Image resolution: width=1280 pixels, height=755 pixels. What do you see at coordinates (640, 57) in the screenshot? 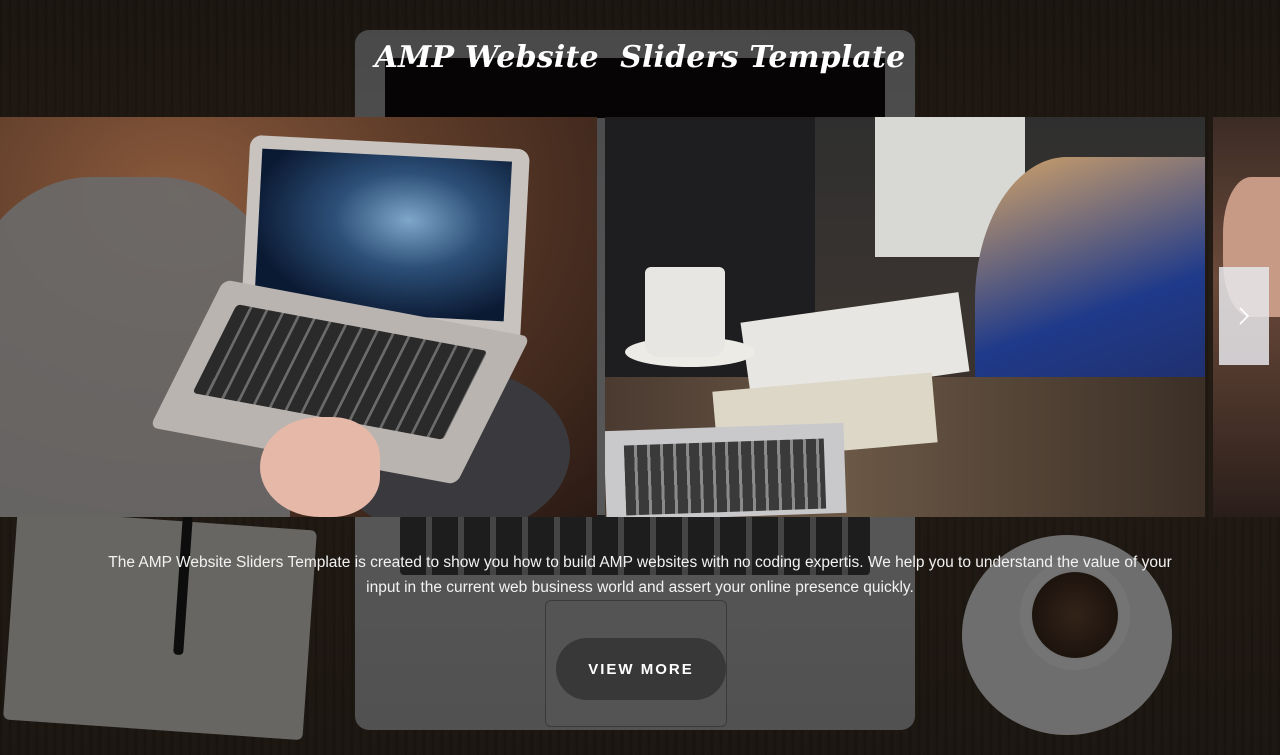
I see `page-title: AMP Website Sliders Template` at bounding box center [640, 57].